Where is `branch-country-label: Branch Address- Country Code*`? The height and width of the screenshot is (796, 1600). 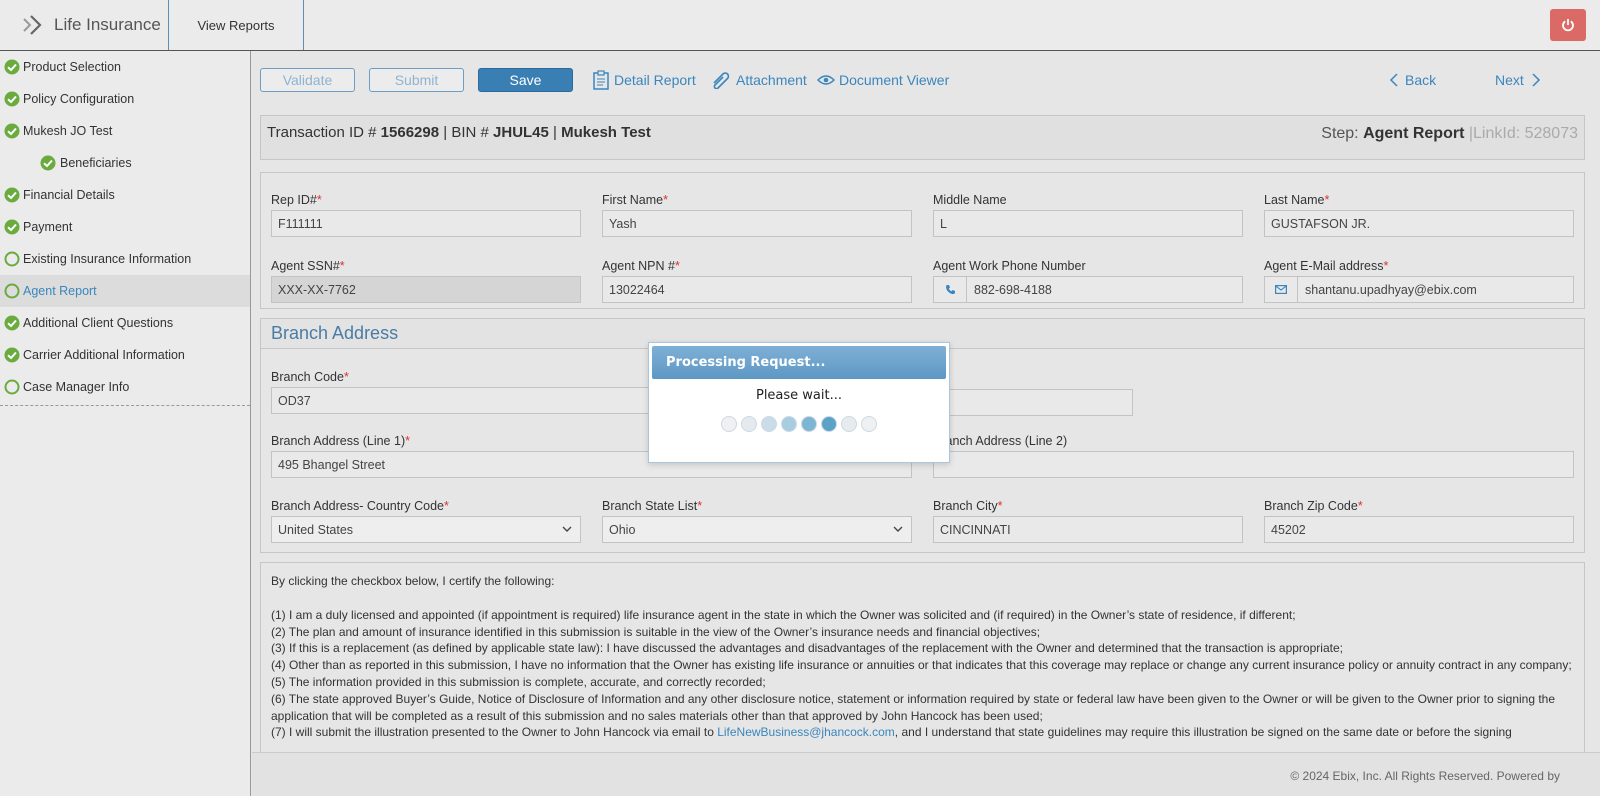 branch-country-label: Branch Address- Country Code* is located at coordinates (360, 506).